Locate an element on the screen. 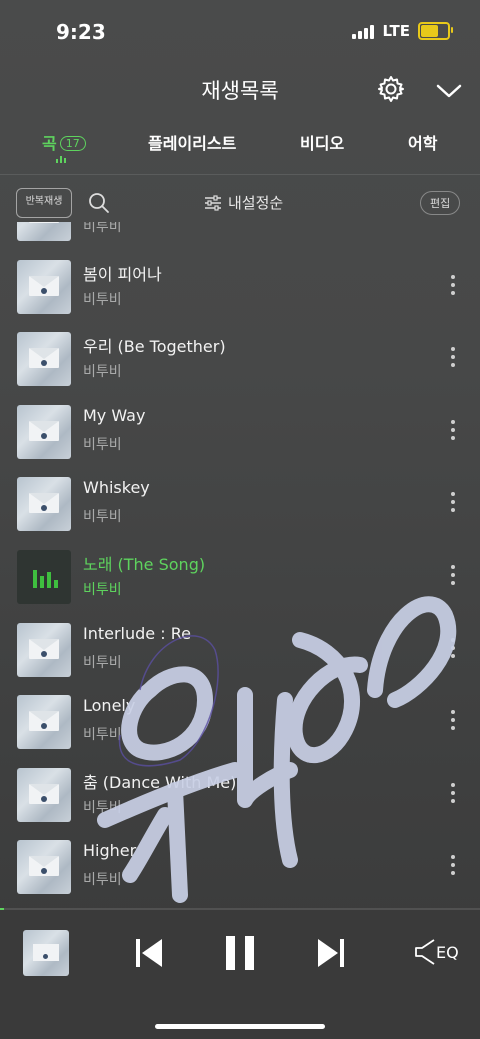 The width and height of the screenshot is (480, 1039). mini-album-art is located at coordinates (46, 953).